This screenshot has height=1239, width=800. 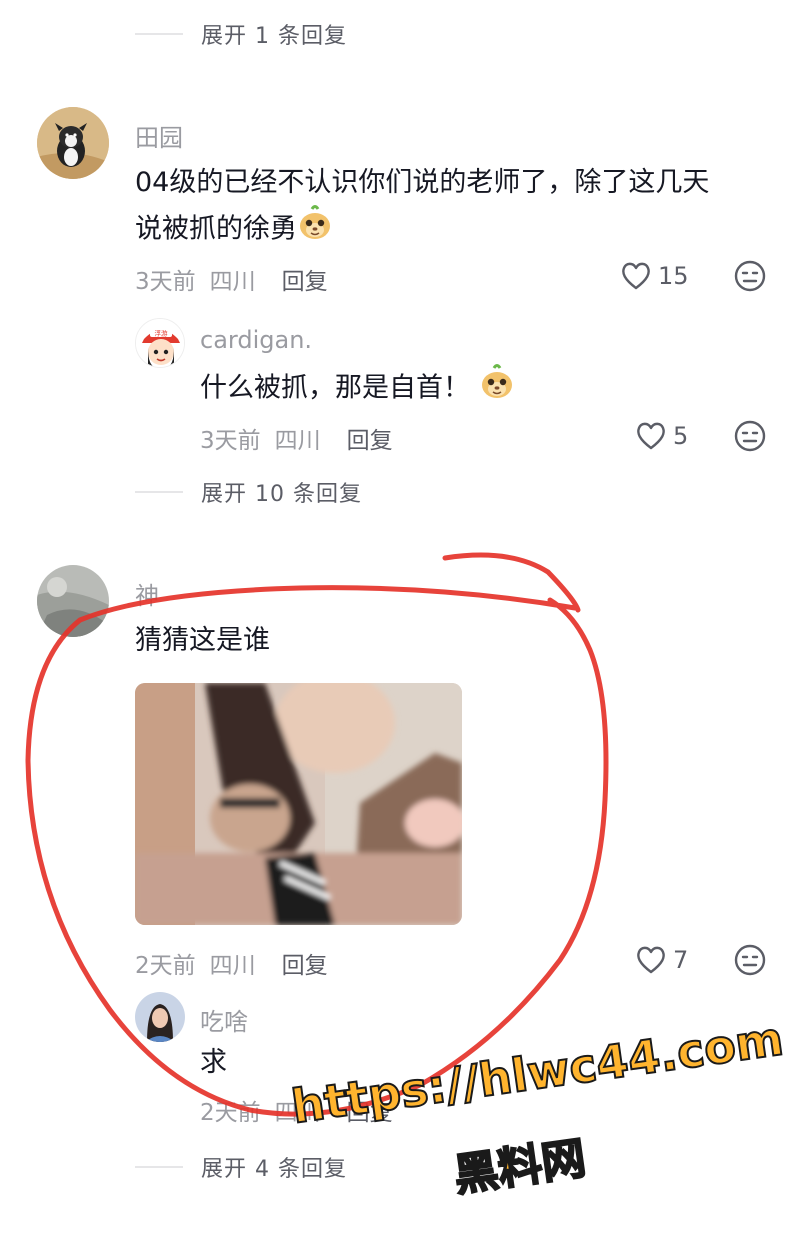 I want to click on expand-replies-top: 展开 1 条回复, so click(x=241, y=34).